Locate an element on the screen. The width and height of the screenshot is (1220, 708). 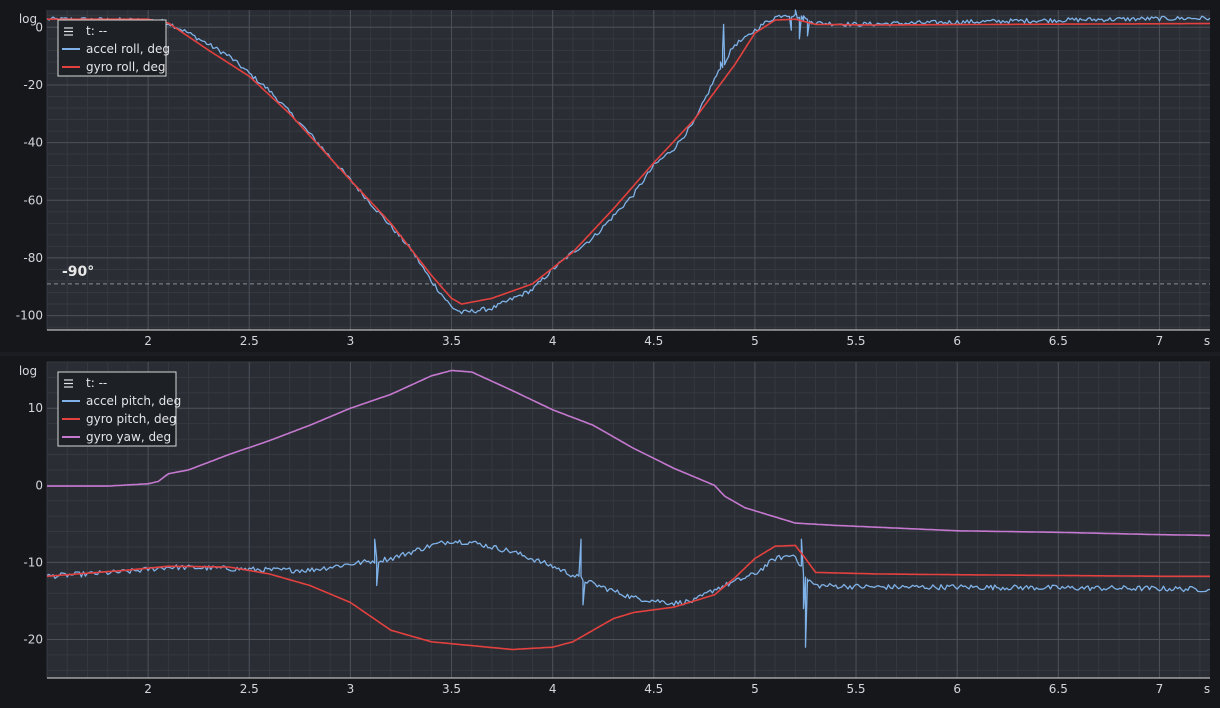
y-tick-label: -10 is located at coordinates (33, 562).